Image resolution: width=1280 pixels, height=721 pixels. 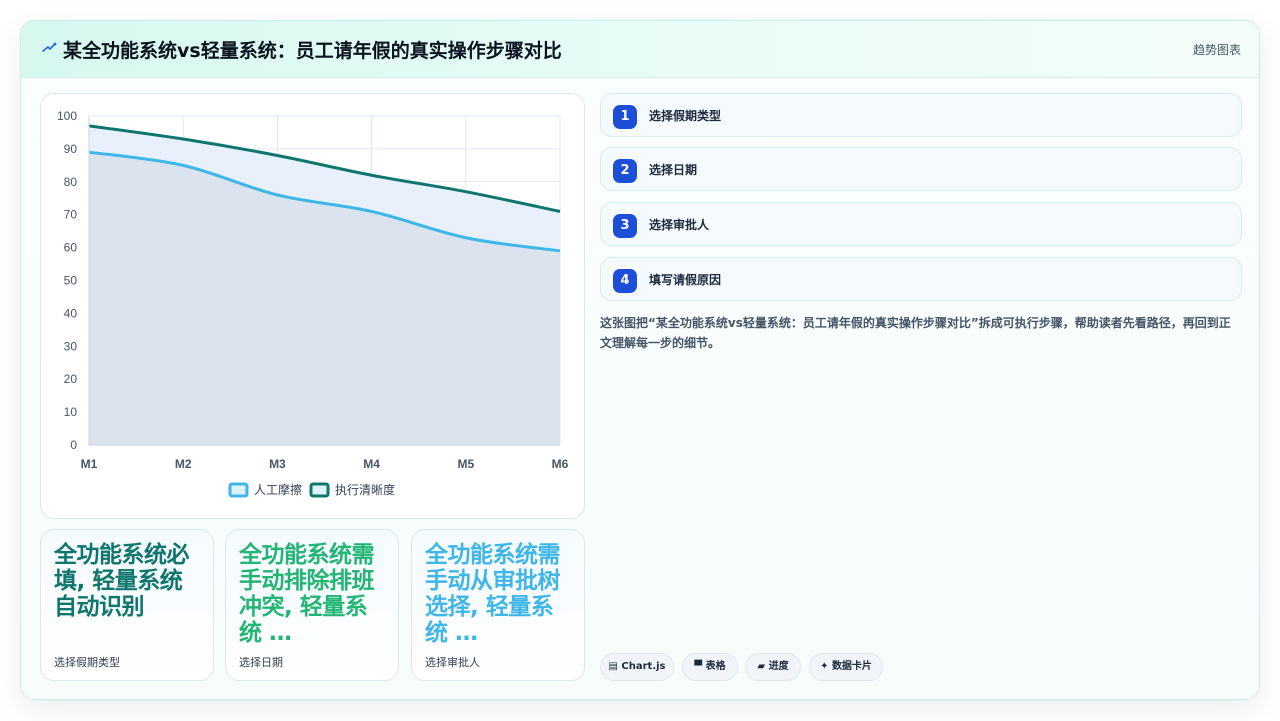 What do you see at coordinates (673, 170) in the screenshot?
I see `step-label: 选择日期` at bounding box center [673, 170].